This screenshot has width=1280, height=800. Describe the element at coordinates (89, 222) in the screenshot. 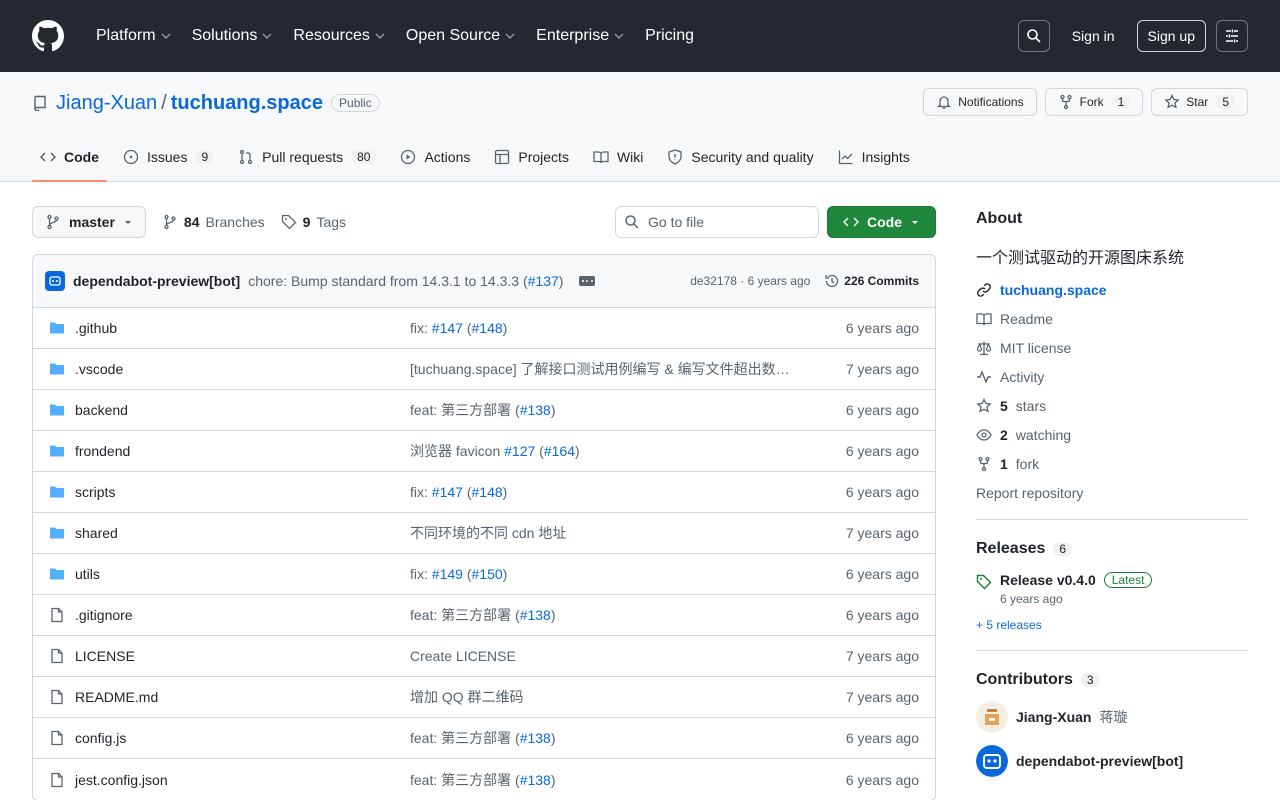

I see `branch-selector: master` at that location.